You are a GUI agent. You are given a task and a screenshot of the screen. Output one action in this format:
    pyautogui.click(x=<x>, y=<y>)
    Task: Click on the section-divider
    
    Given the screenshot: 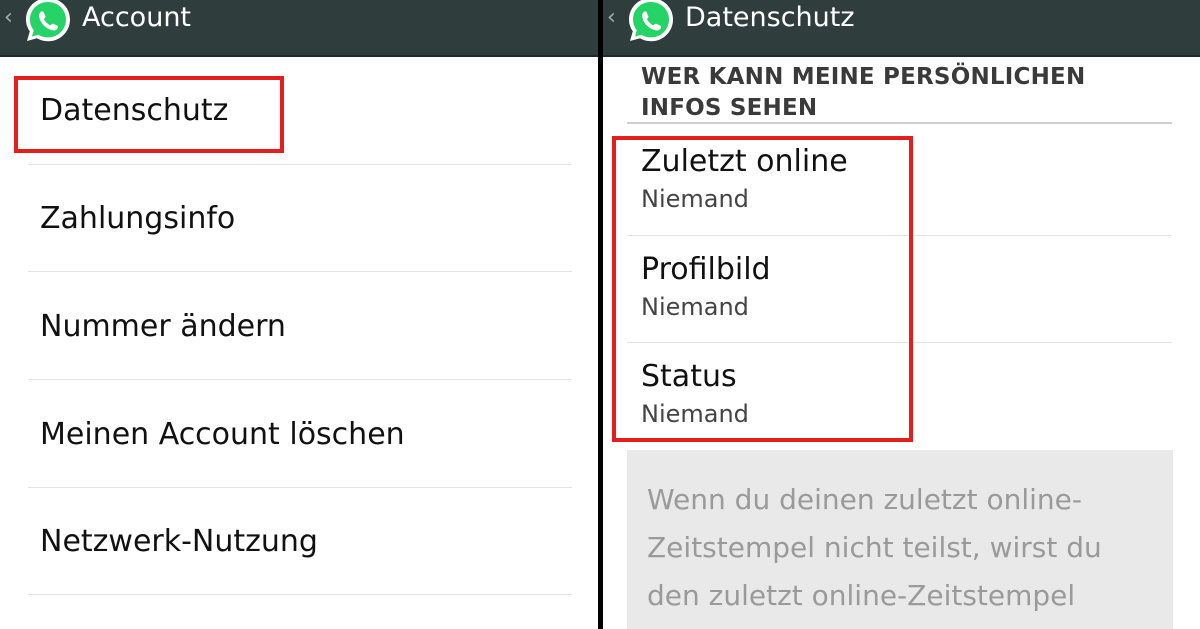 What is the action you would take?
    pyautogui.click(x=899, y=123)
    